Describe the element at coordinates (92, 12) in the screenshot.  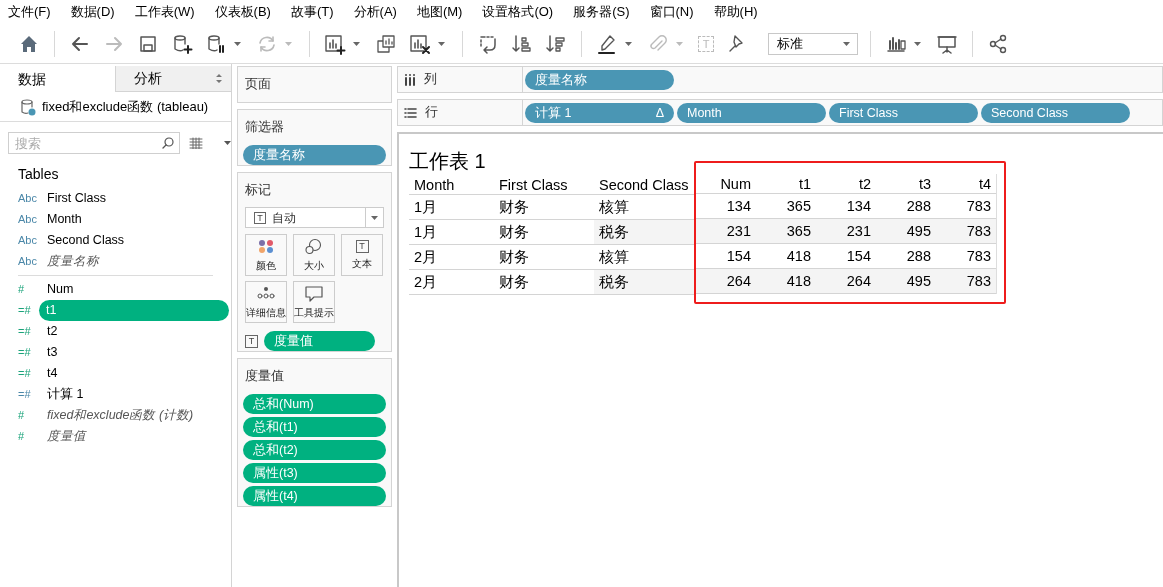
I see `menu-item: 数据(D)` at that location.